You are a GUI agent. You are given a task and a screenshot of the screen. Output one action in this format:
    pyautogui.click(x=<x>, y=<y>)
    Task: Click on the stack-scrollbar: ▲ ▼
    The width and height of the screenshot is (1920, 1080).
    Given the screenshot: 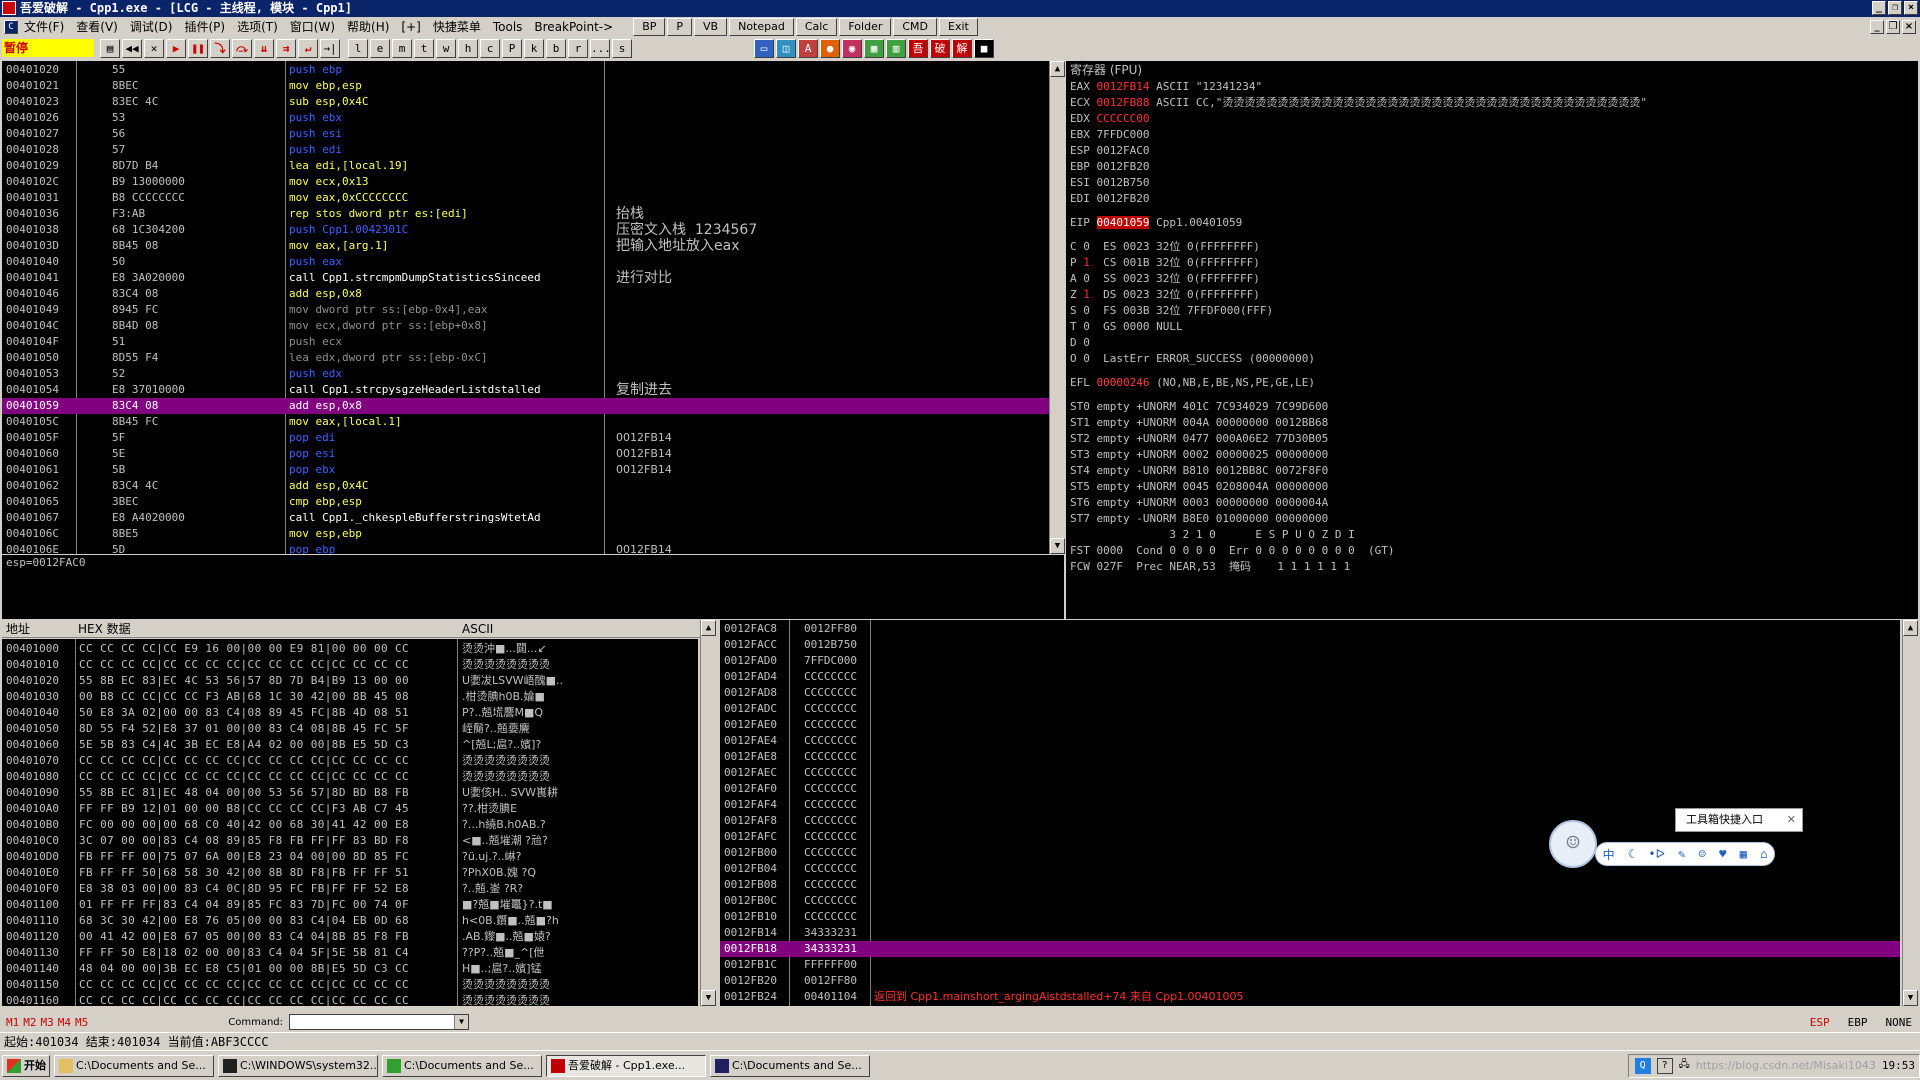 What is the action you would take?
    pyautogui.click(x=1910, y=813)
    